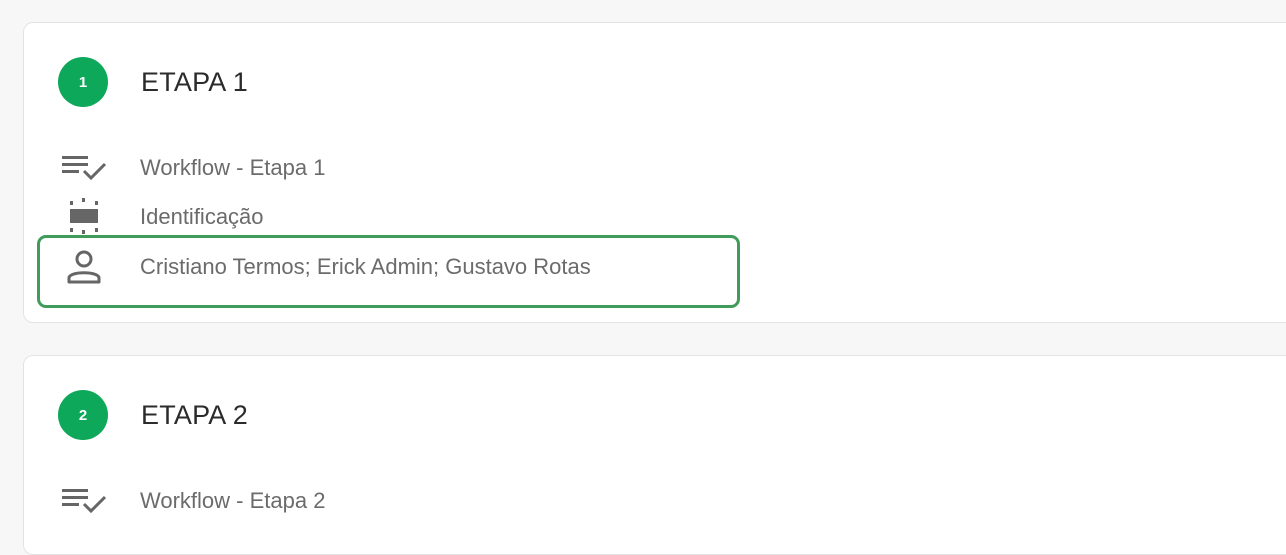 The width and height of the screenshot is (1286, 555). What do you see at coordinates (233, 167) in the screenshot?
I see `workflow-name: Workflow - Etapa 1` at bounding box center [233, 167].